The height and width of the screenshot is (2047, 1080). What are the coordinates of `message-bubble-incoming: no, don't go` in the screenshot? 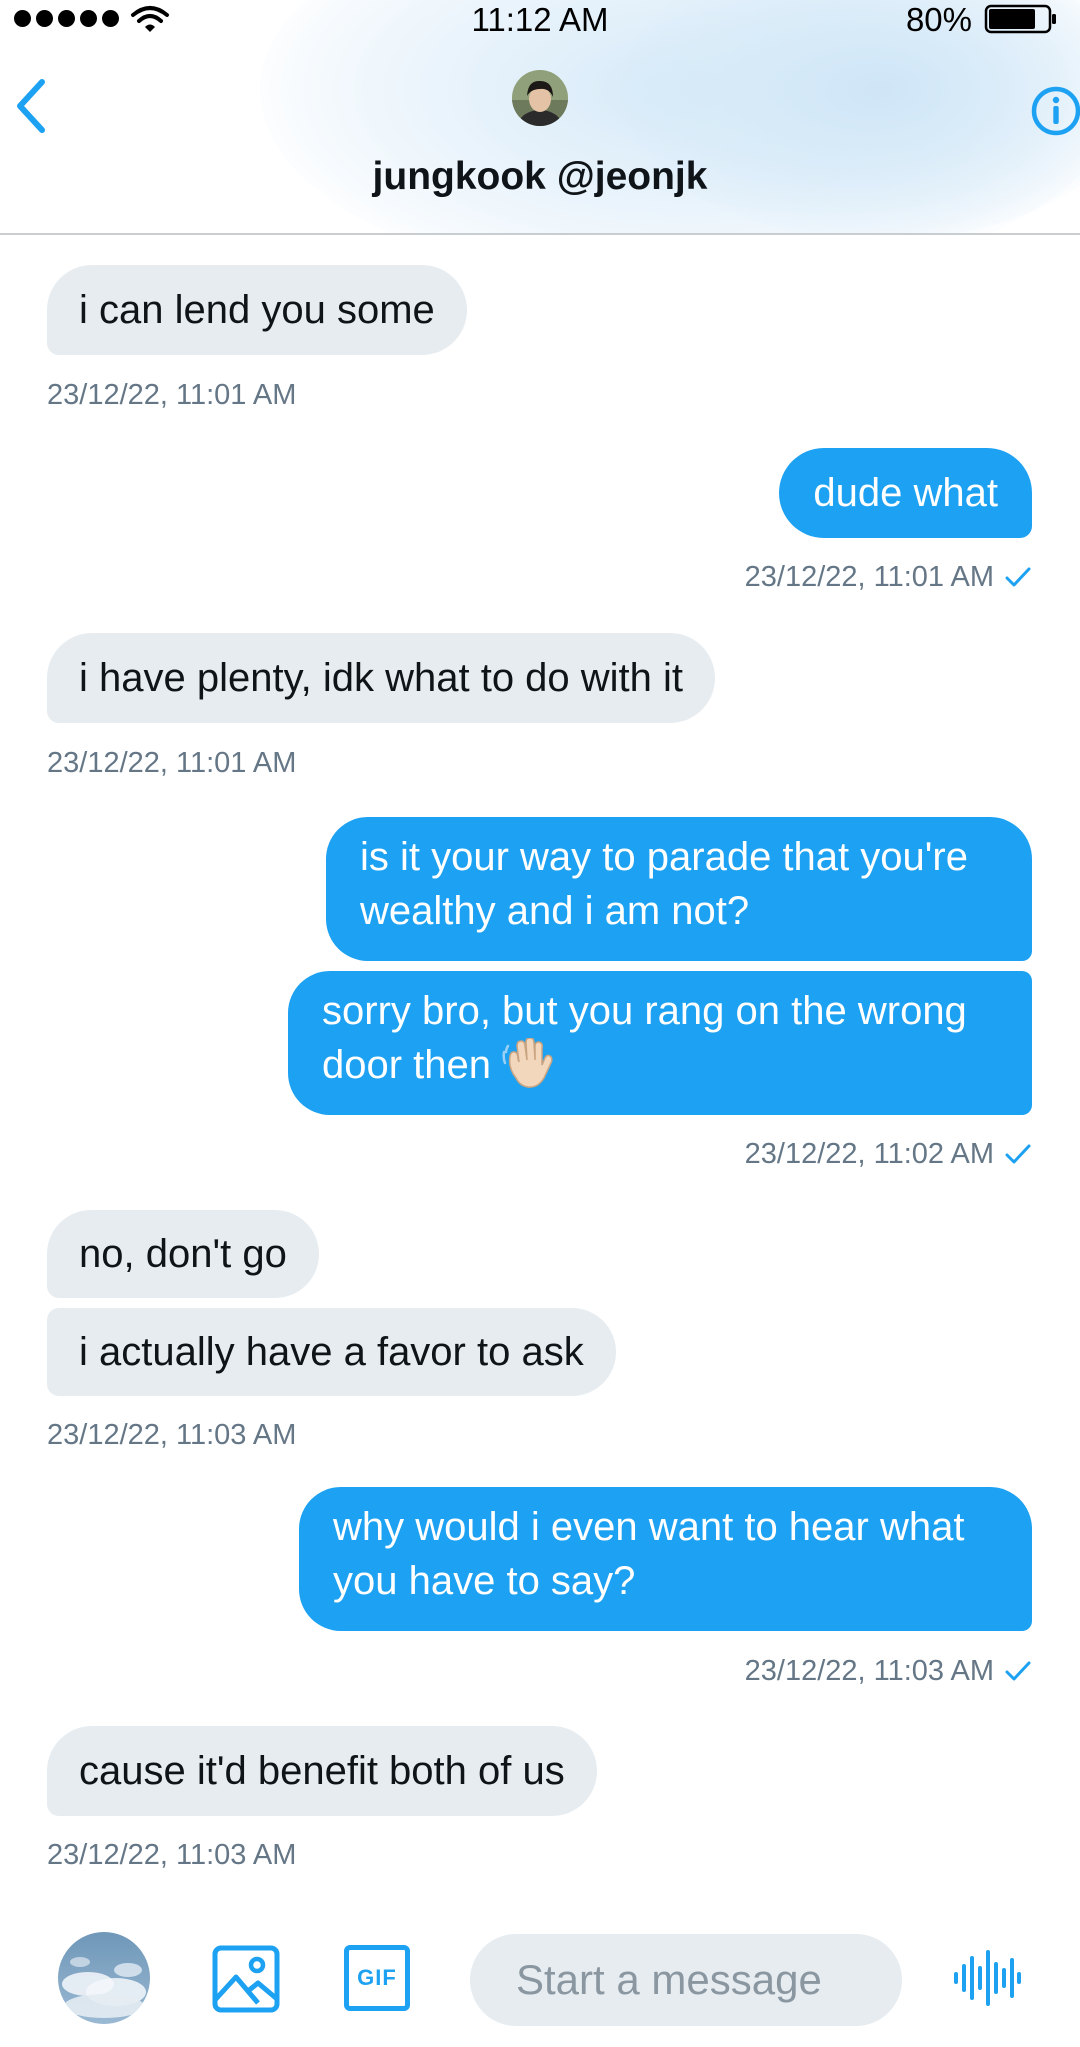 It's located at (183, 1254).